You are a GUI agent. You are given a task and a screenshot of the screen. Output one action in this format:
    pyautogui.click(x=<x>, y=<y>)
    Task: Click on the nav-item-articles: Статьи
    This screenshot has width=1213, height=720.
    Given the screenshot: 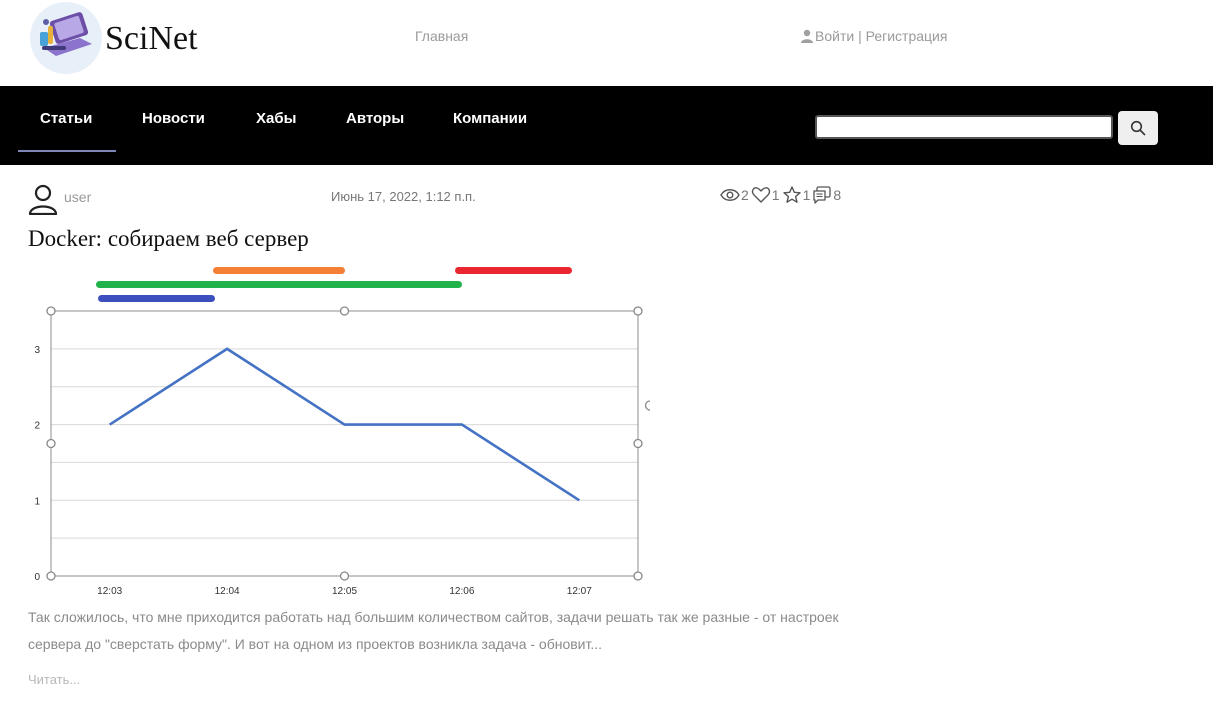 What is the action you would take?
    pyautogui.click(x=66, y=118)
    